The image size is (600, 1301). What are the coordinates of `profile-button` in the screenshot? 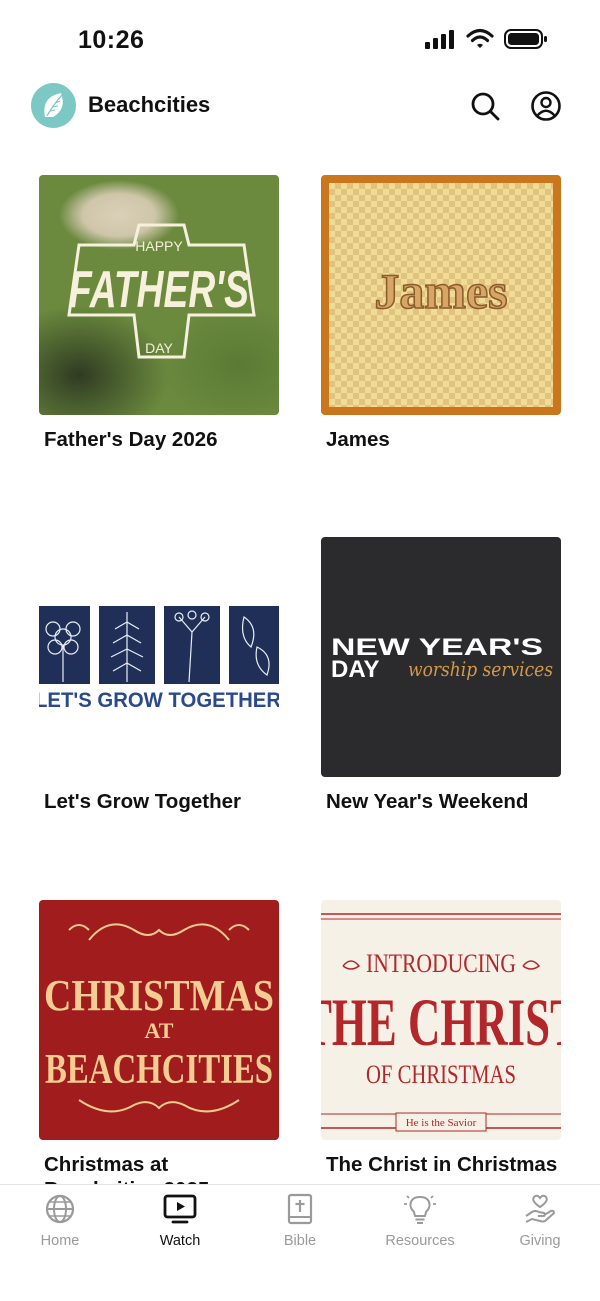 It's located at (546, 106).